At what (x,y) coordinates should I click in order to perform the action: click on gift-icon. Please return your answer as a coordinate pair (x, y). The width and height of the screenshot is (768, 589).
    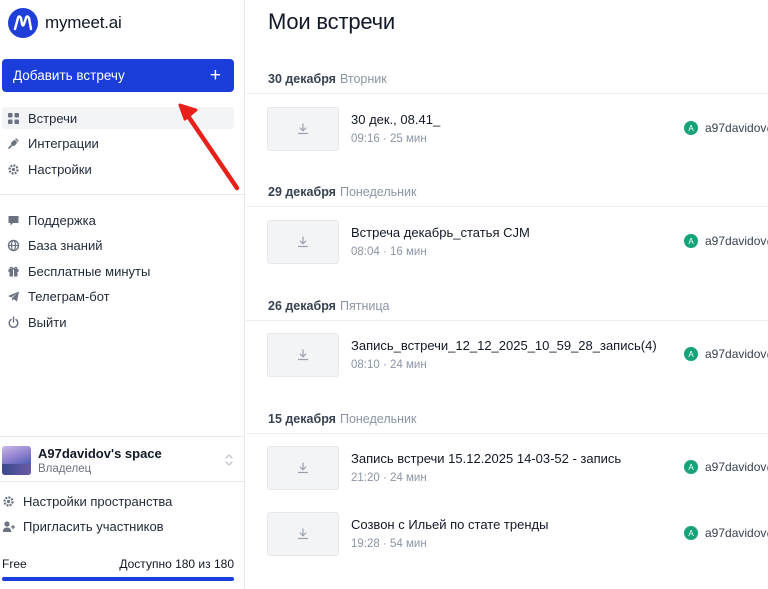
    Looking at the image, I should click on (13, 271).